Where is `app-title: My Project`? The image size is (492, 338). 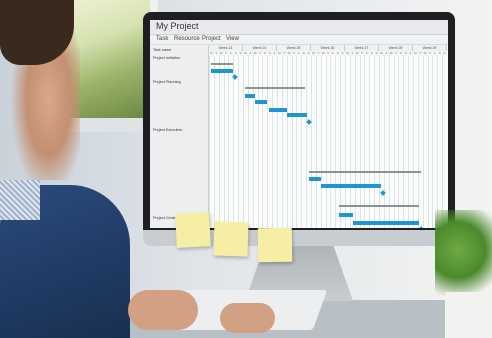 app-title: My Project is located at coordinates (177, 26).